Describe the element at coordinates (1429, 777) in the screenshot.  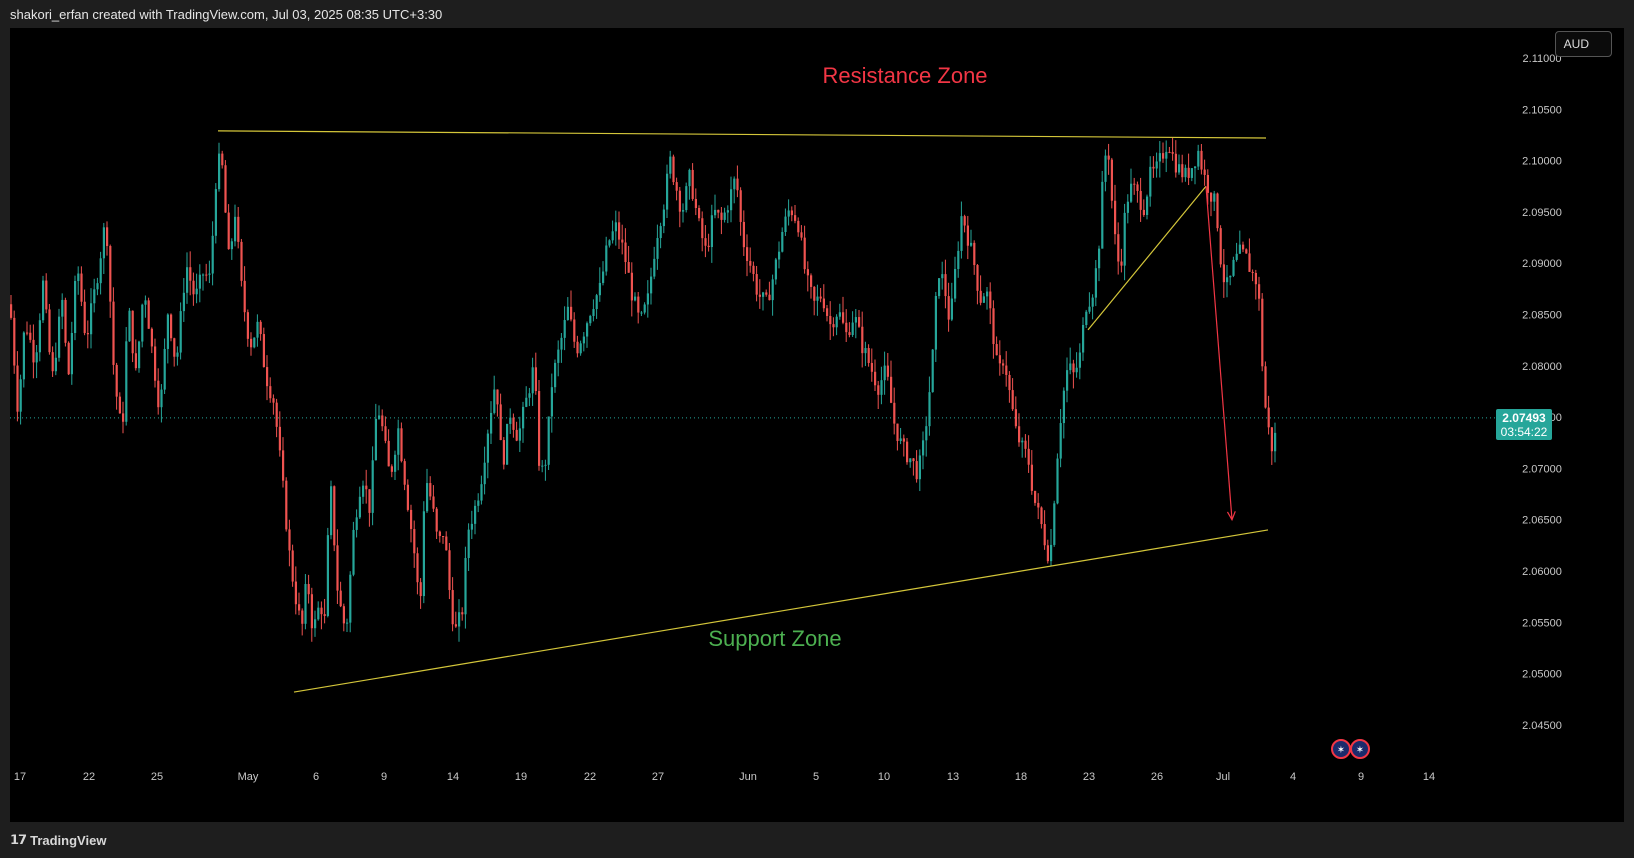
I see `time-tick-label: 14` at that location.